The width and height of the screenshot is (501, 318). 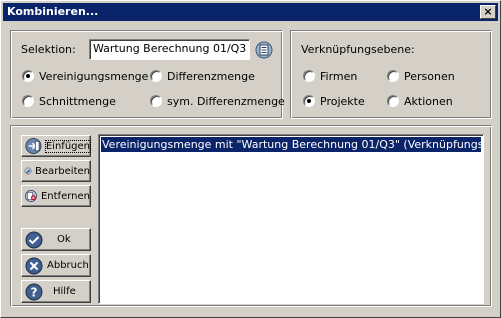 What do you see at coordinates (28, 101) in the screenshot?
I see `radio-schnittmenge` at bounding box center [28, 101].